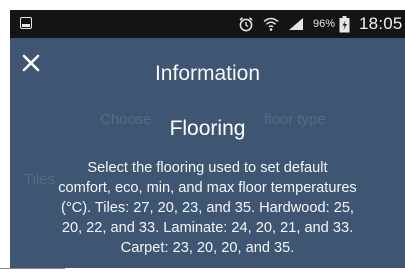 This screenshot has height=279, width=405. Describe the element at coordinates (207, 248) in the screenshot. I see `description-line: Carpet: 23, 20, 20, and 35.` at that location.